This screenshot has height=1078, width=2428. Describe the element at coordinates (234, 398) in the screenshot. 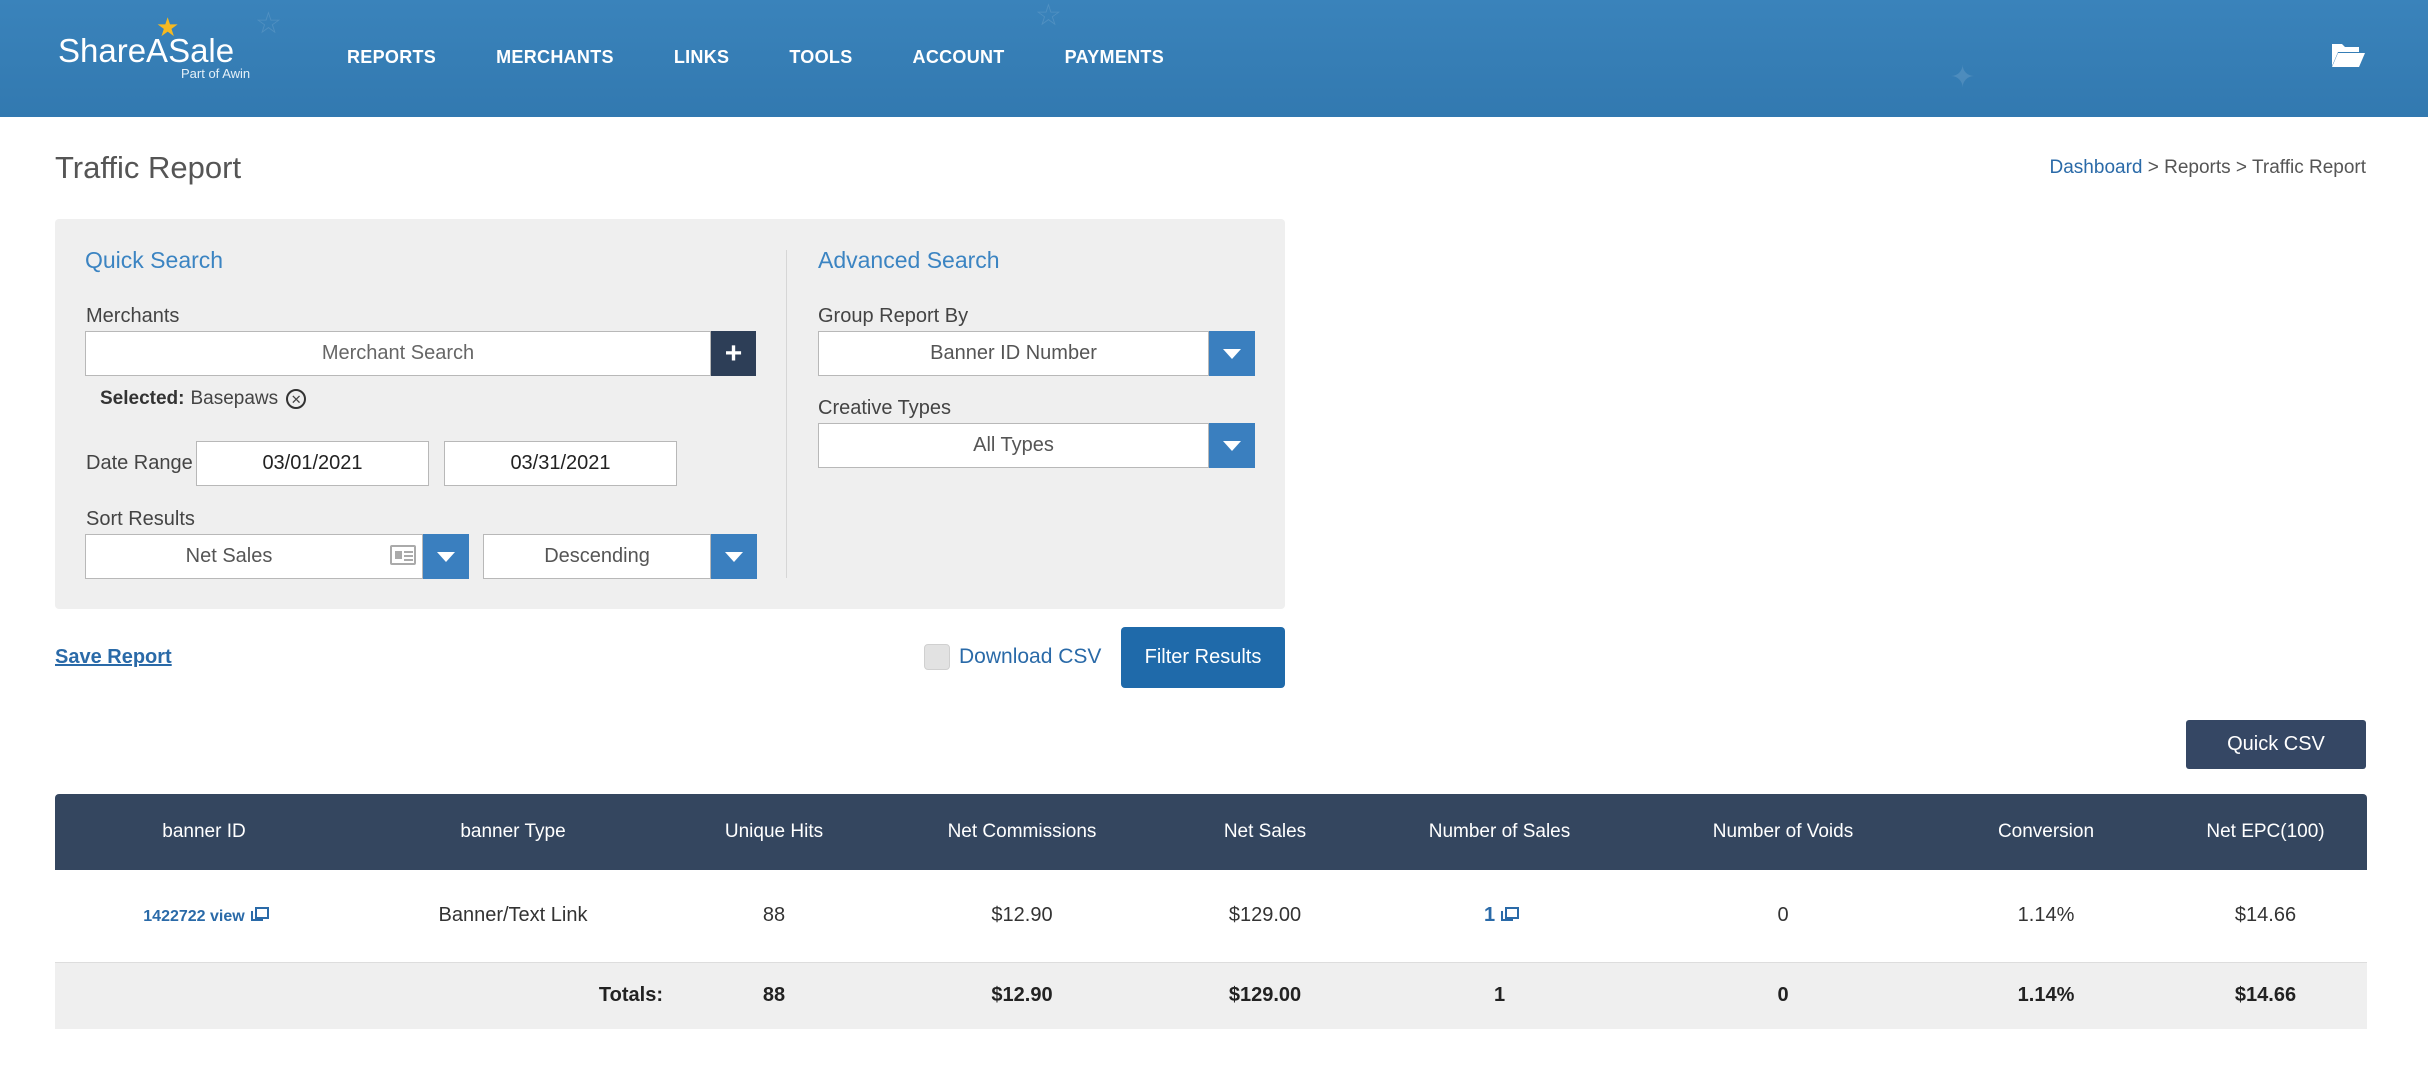

I see `selected-merchant-value: Basepaws` at that location.